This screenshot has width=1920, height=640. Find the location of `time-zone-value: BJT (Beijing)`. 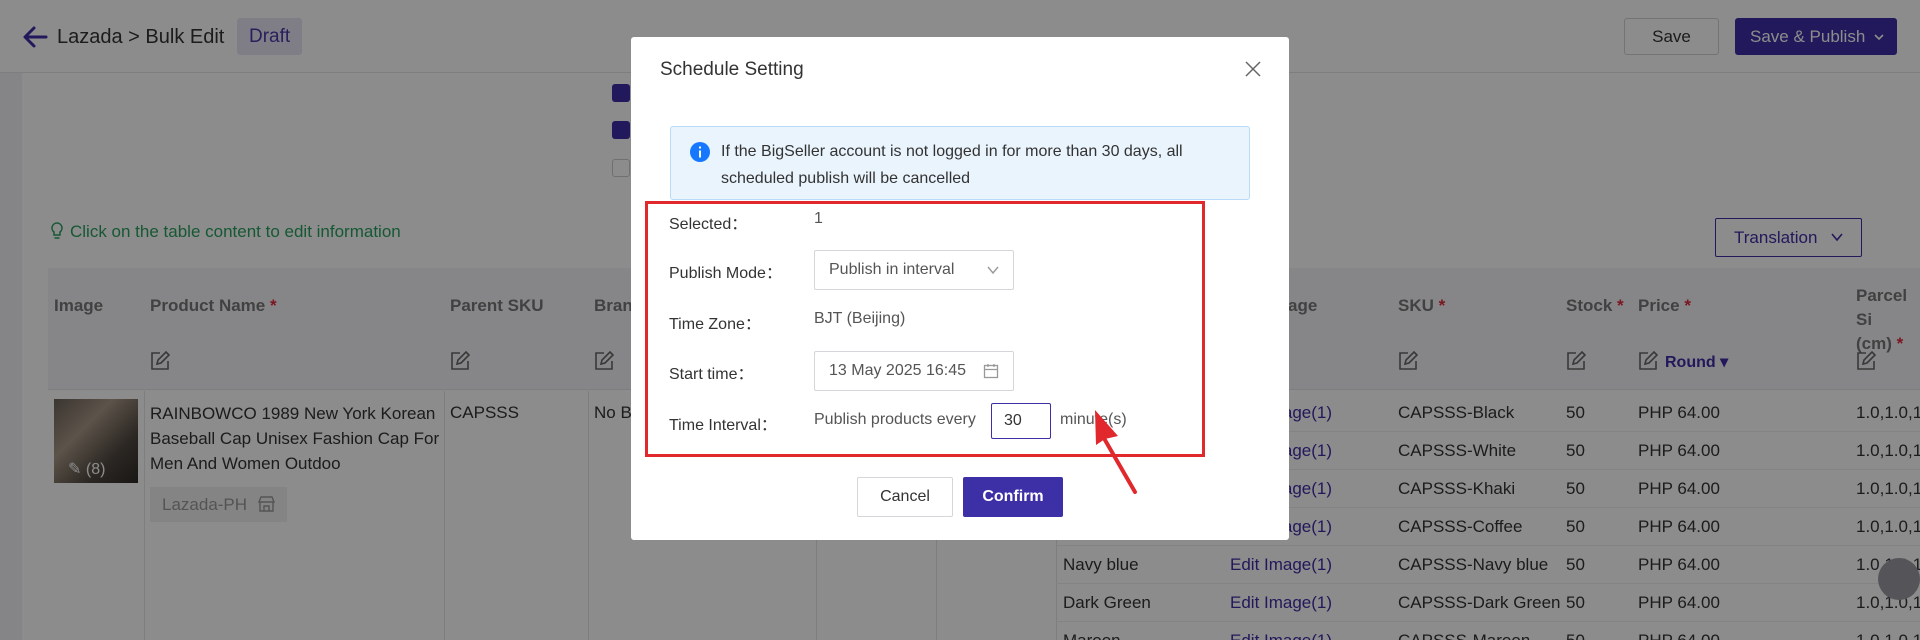

time-zone-value: BJT (Beijing) is located at coordinates (860, 318).